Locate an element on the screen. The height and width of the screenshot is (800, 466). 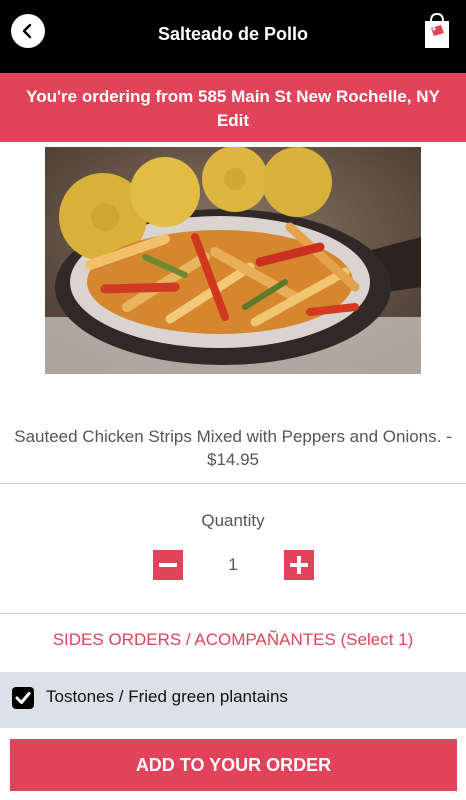
cart-button is located at coordinates (437, 31).